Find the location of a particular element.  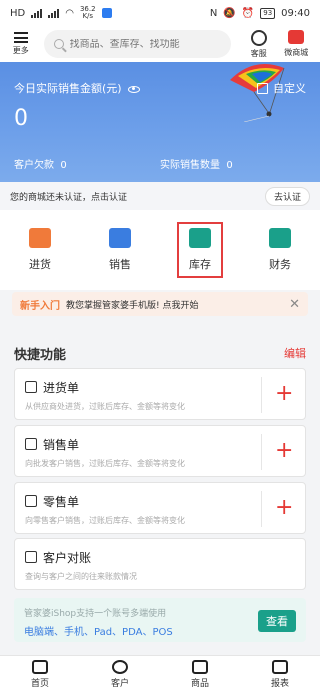

inventory-button: 库存 is located at coordinates (200, 250).